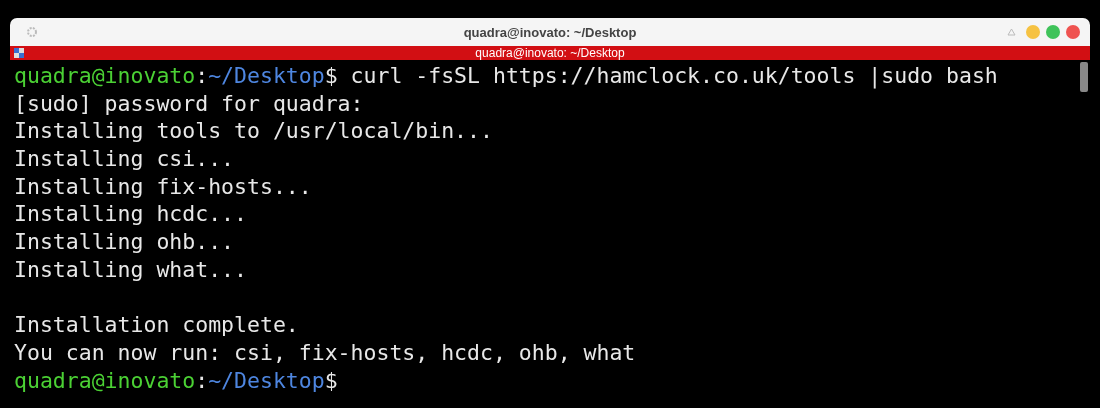 Image resolution: width=1100 pixels, height=408 pixels. What do you see at coordinates (673, 75) in the screenshot?
I see `command-text: curl -fsSL https://hamclock.co.uk/tools |sudo bash` at bounding box center [673, 75].